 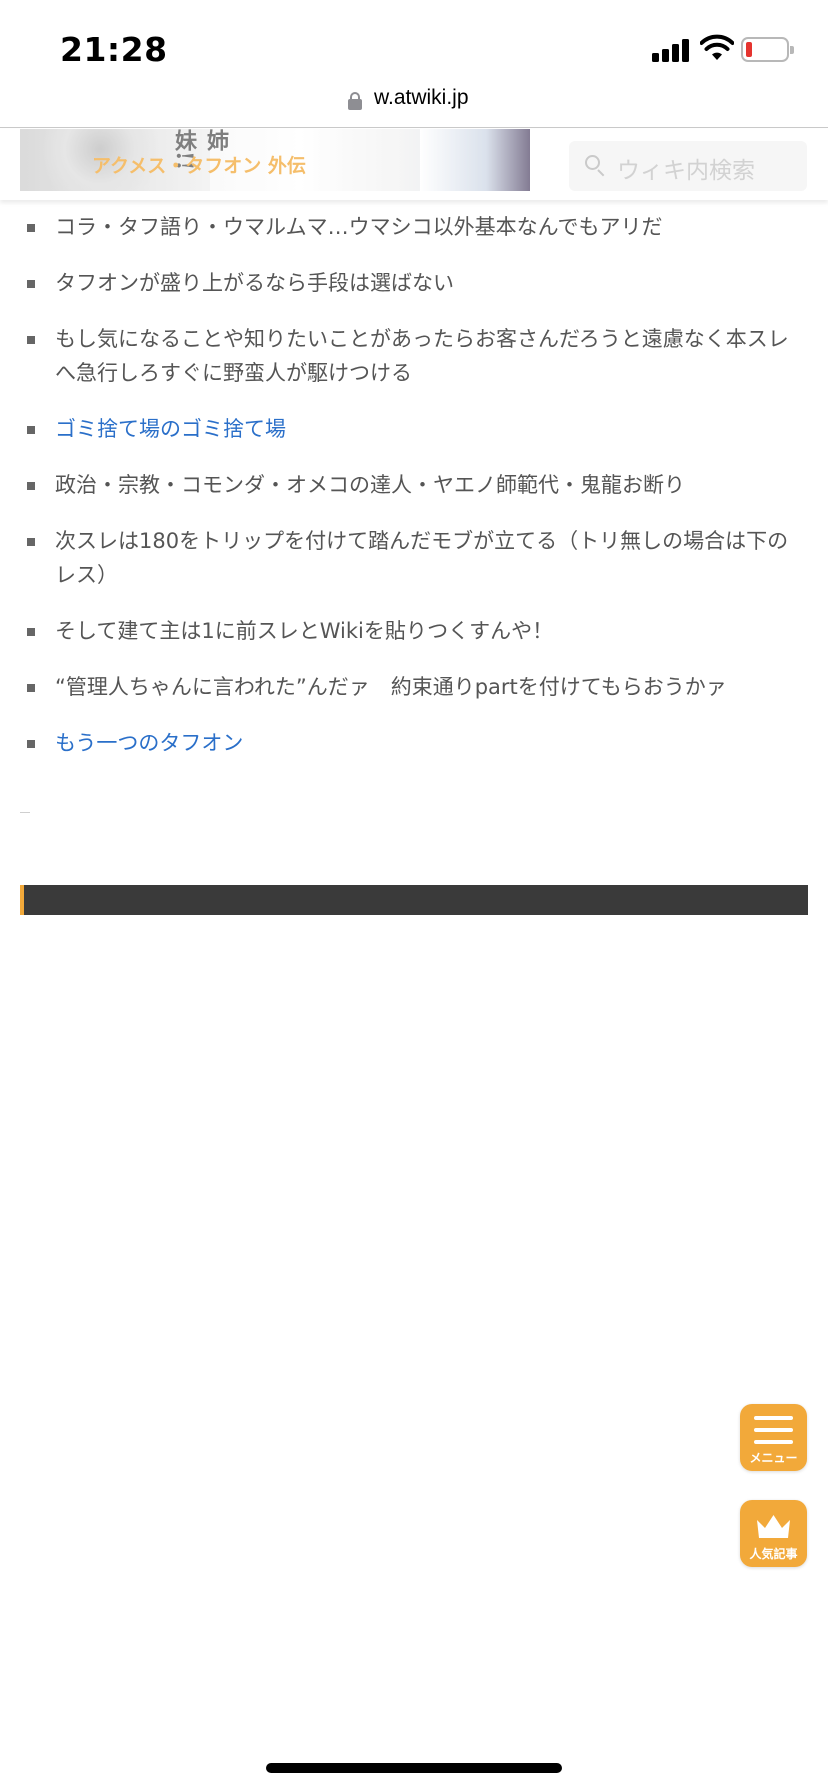 I want to click on url-bar: w.atwiki.jp, so click(x=414, y=107).